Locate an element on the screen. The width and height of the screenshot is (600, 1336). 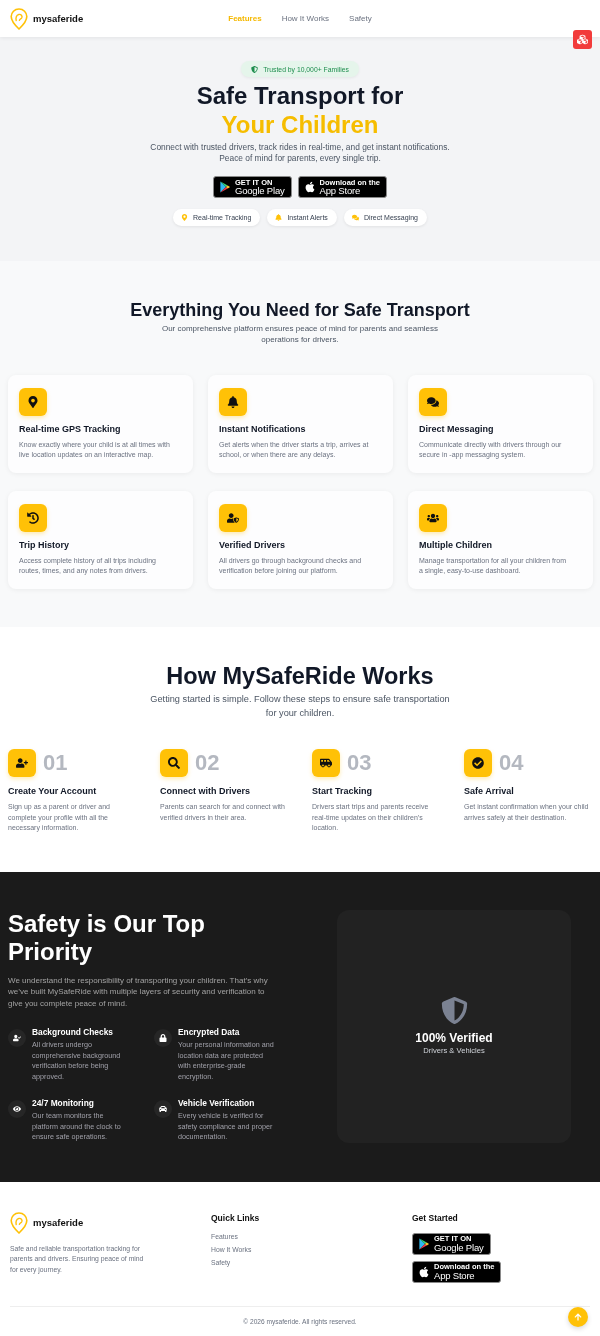
nav-link: How It Works is located at coordinates (305, 18).